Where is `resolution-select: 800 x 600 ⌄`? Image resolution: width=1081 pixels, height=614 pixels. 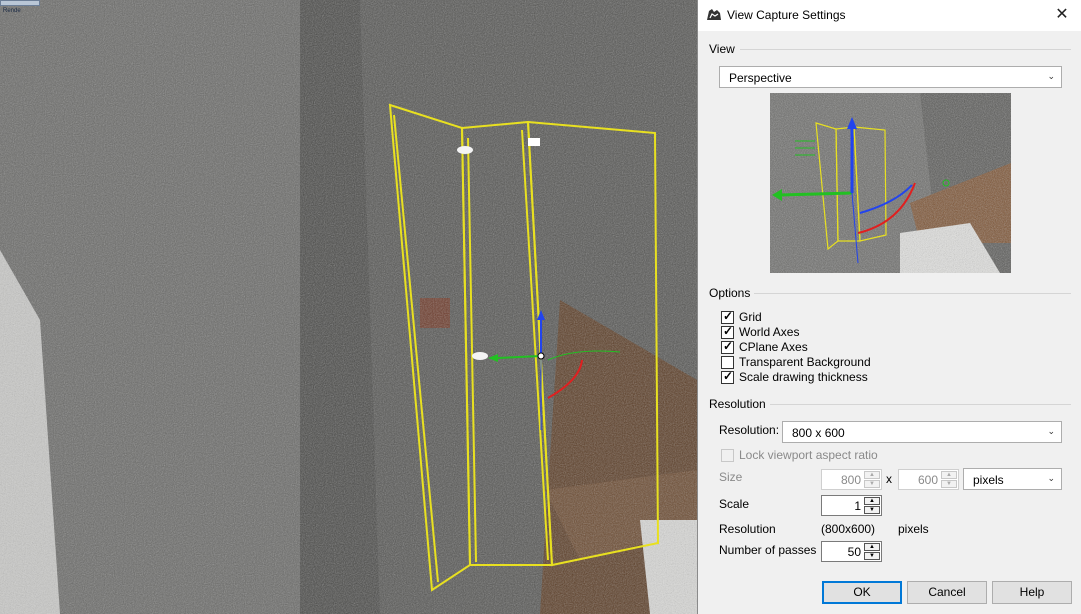 resolution-select: 800 x 600 ⌄ is located at coordinates (922, 432).